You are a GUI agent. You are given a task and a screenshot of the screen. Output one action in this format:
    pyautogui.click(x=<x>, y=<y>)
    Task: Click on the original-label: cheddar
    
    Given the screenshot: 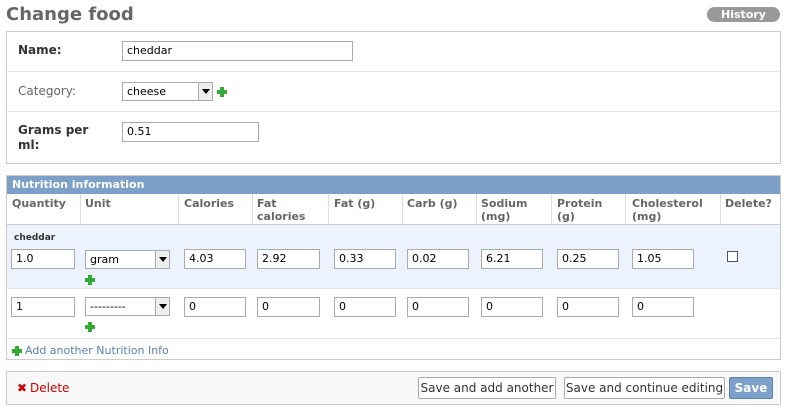 What is the action you would take?
    pyautogui.click(x=35, y=238)
    